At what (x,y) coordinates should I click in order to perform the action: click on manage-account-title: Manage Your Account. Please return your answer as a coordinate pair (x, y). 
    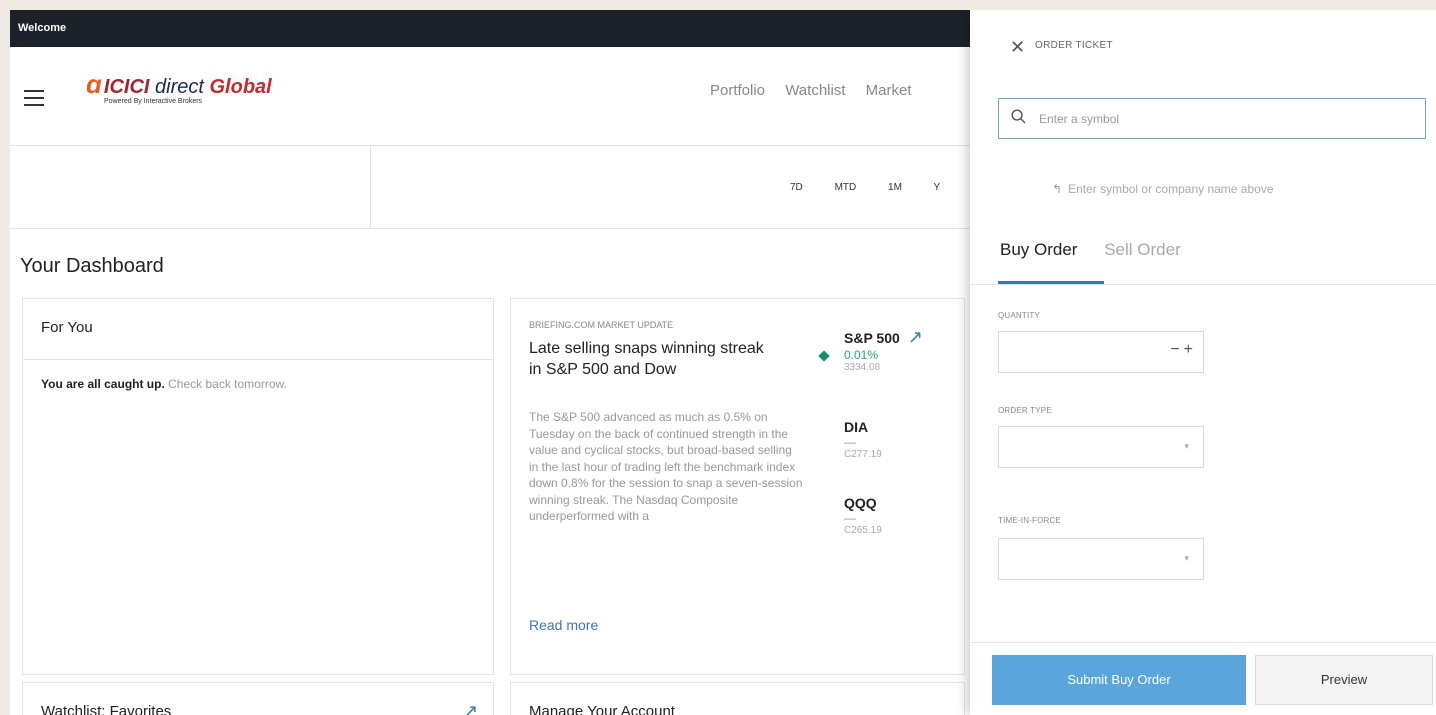
    Looking at the image, I should click on (602, 709).